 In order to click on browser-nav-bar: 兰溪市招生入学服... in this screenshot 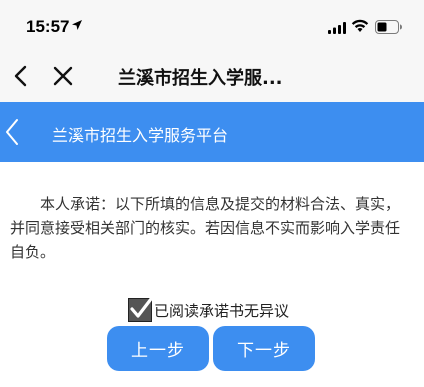, I will do `click(212, 76)`.